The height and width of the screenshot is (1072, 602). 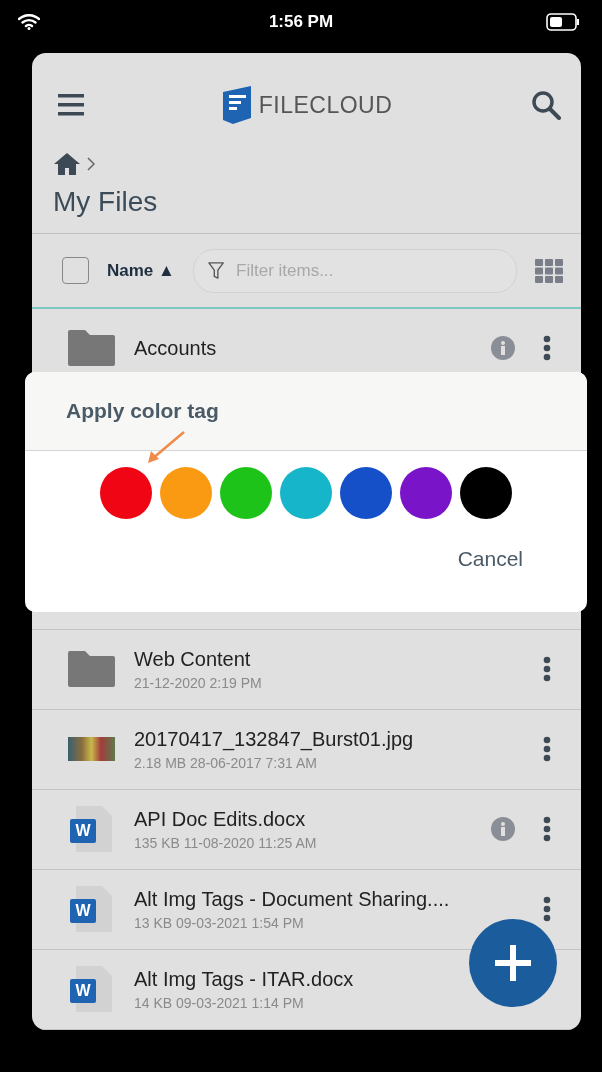 I want to click on annotation-arrow, so click(x=166, y=447).